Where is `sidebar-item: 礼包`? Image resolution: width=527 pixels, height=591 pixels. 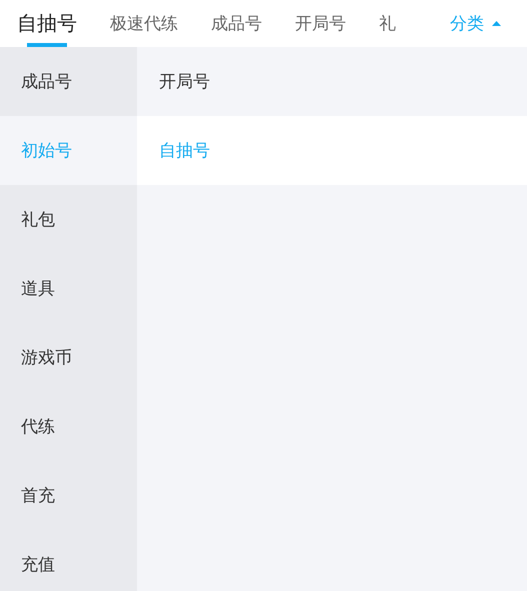
sidebar-item: 礼包 is located at coordinates (68, 219).